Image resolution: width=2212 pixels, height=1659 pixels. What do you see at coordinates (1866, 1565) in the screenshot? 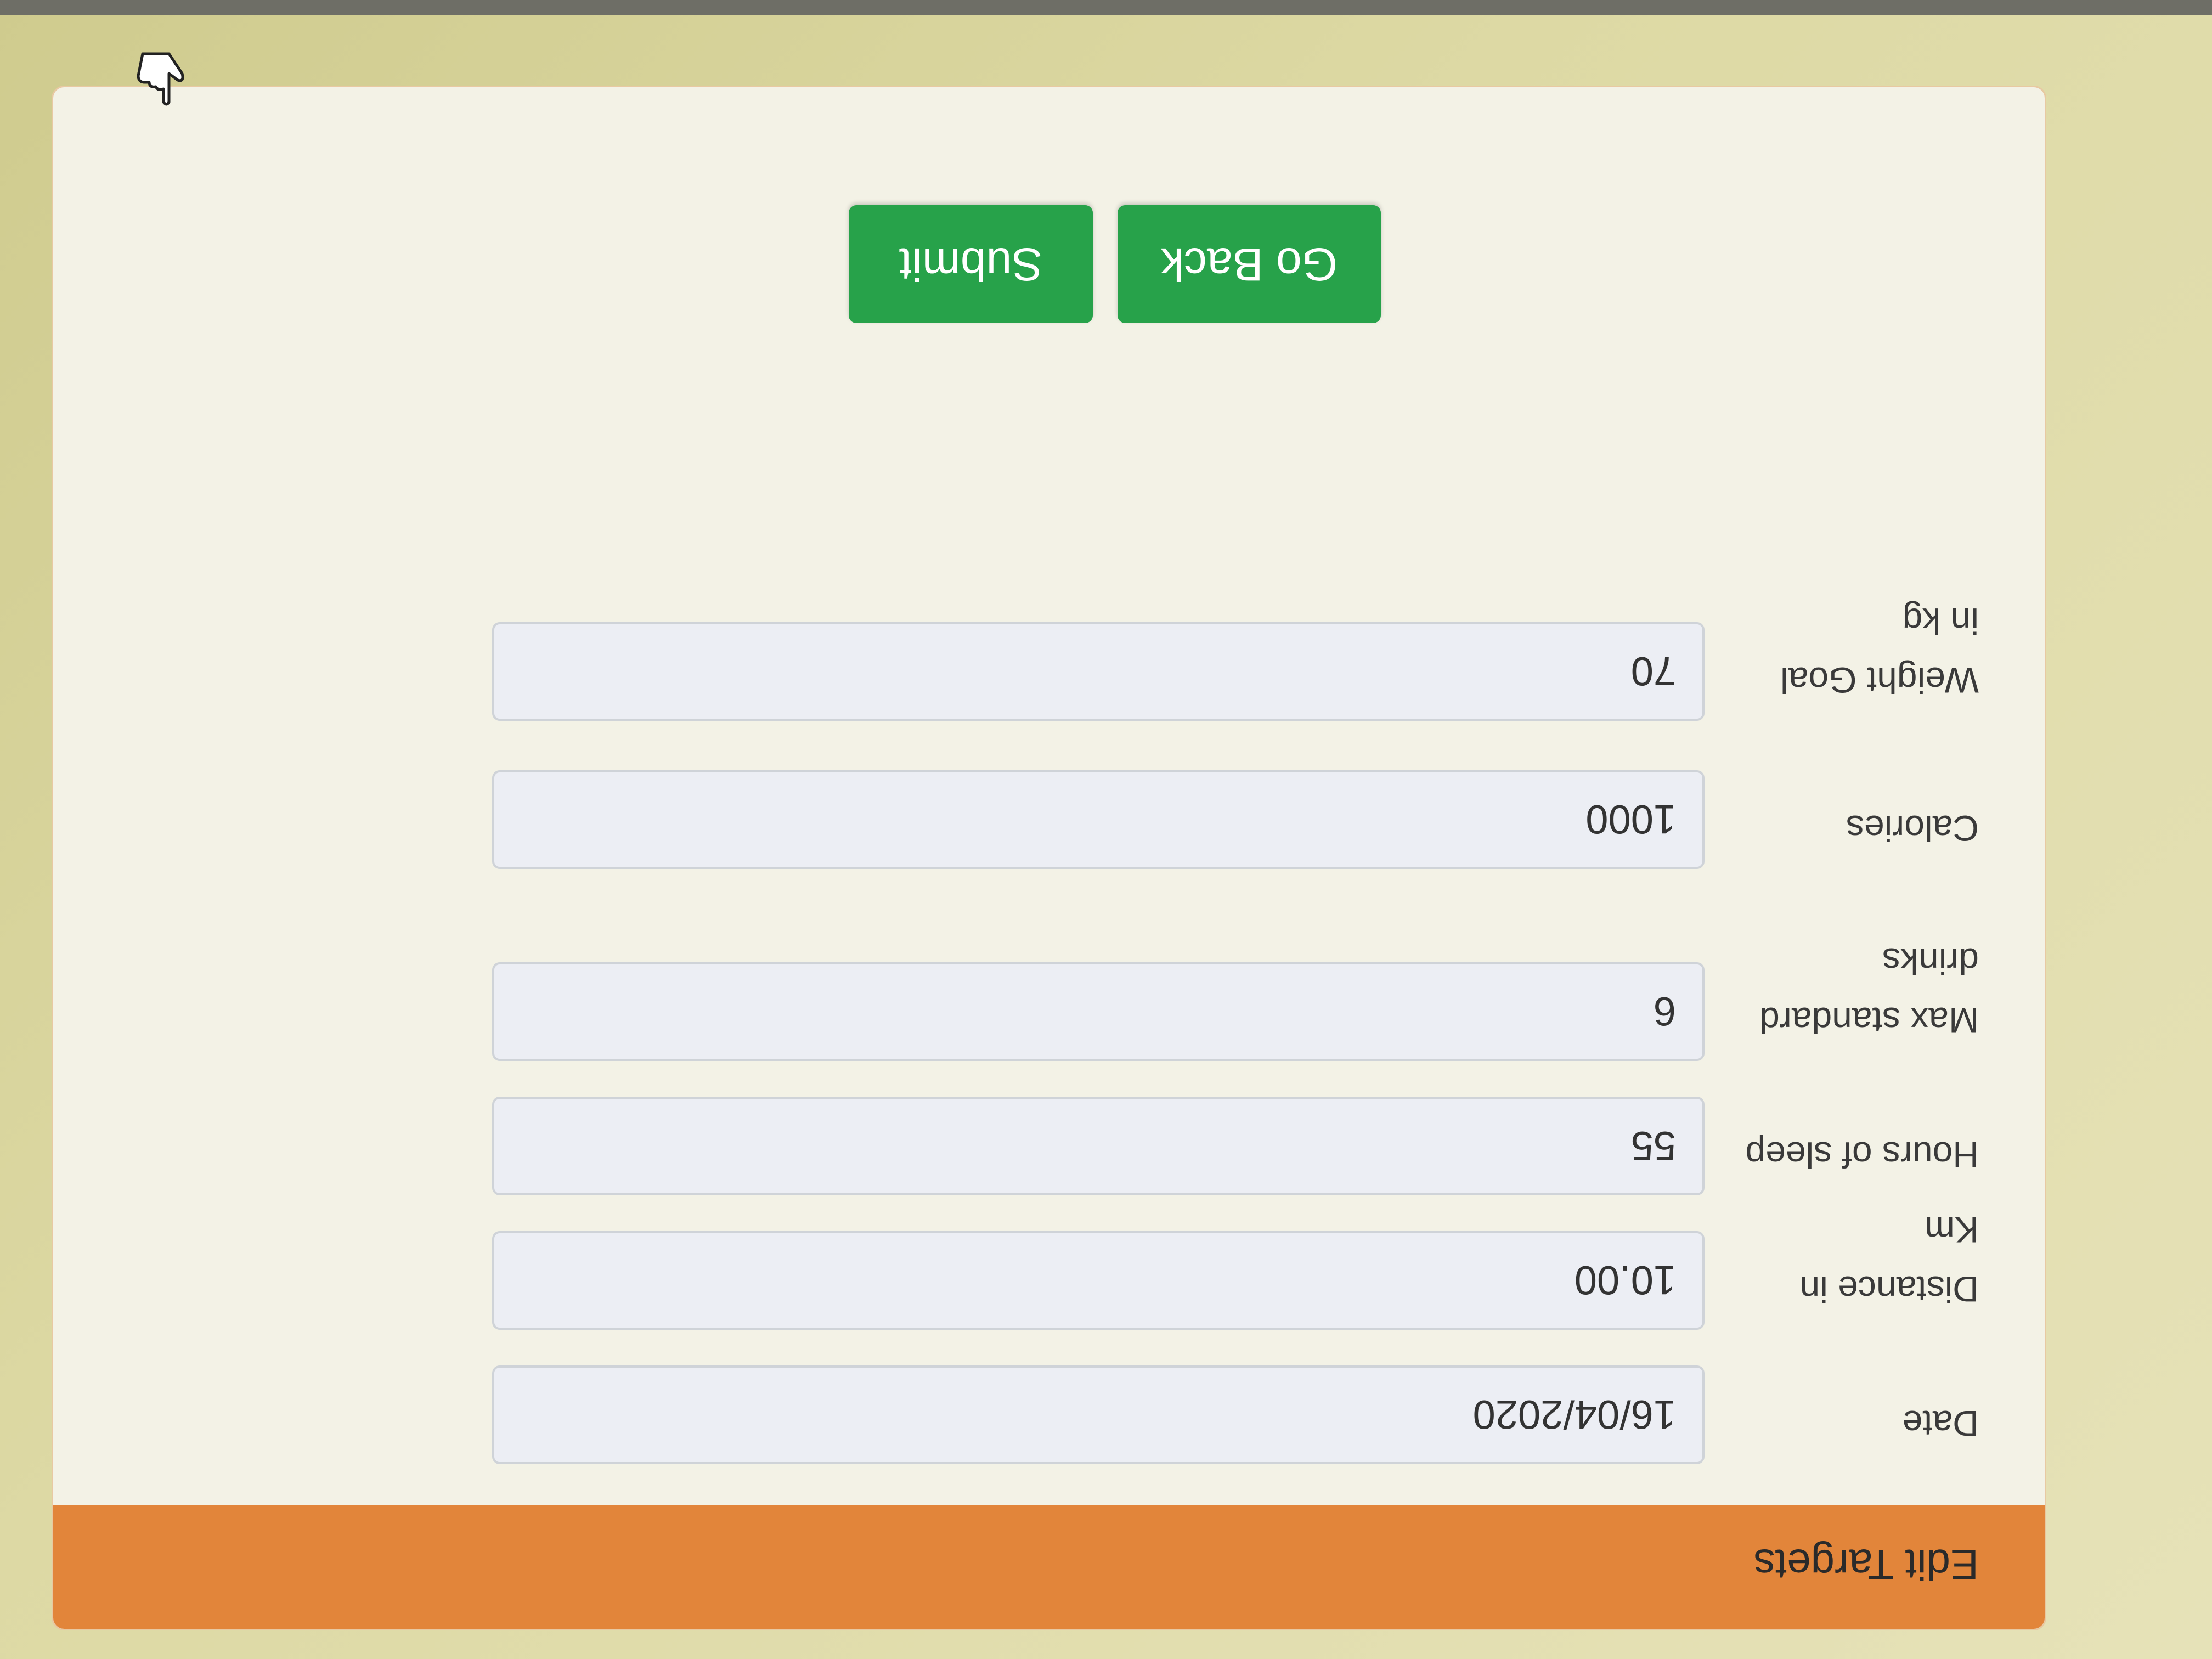
I see `page-title: Edit Targets` at bounding box center [1866, 1565].